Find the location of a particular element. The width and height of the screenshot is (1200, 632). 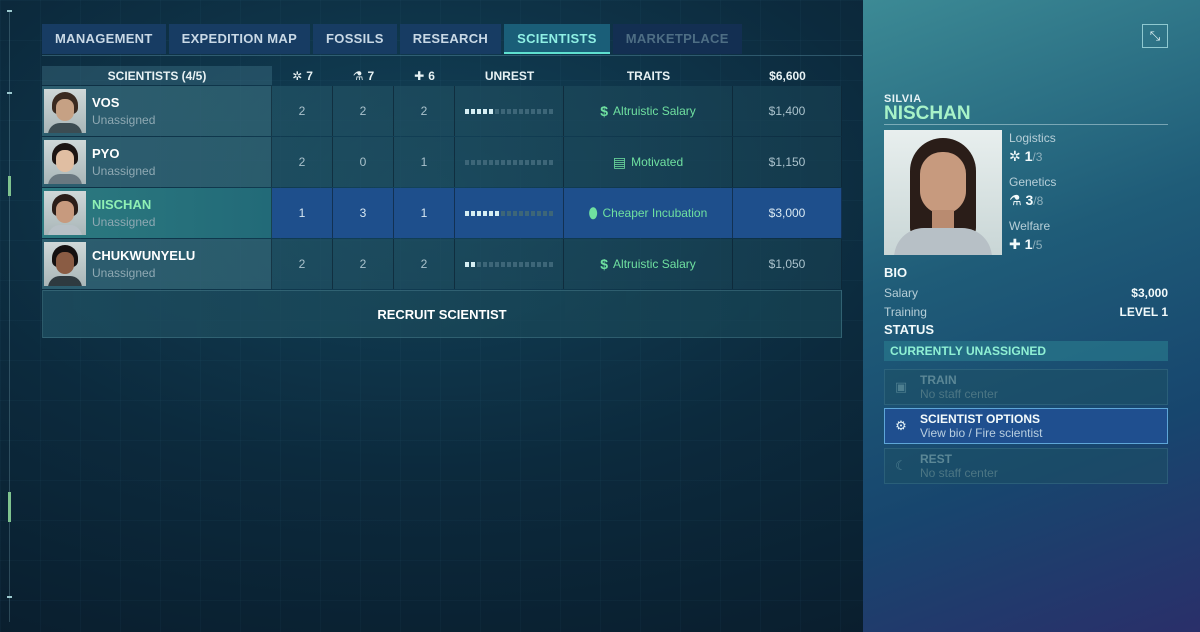

option-subtitle: View bio / Fire scientist is located at coordinates (981, 433).